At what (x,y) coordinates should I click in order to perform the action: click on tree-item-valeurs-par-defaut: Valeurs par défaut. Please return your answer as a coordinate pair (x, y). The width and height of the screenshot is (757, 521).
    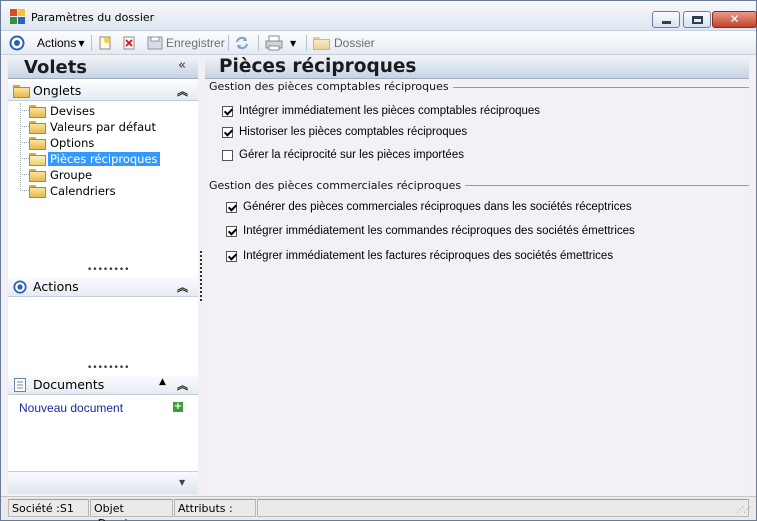
    Looking at the image, I should click on (93, 127).